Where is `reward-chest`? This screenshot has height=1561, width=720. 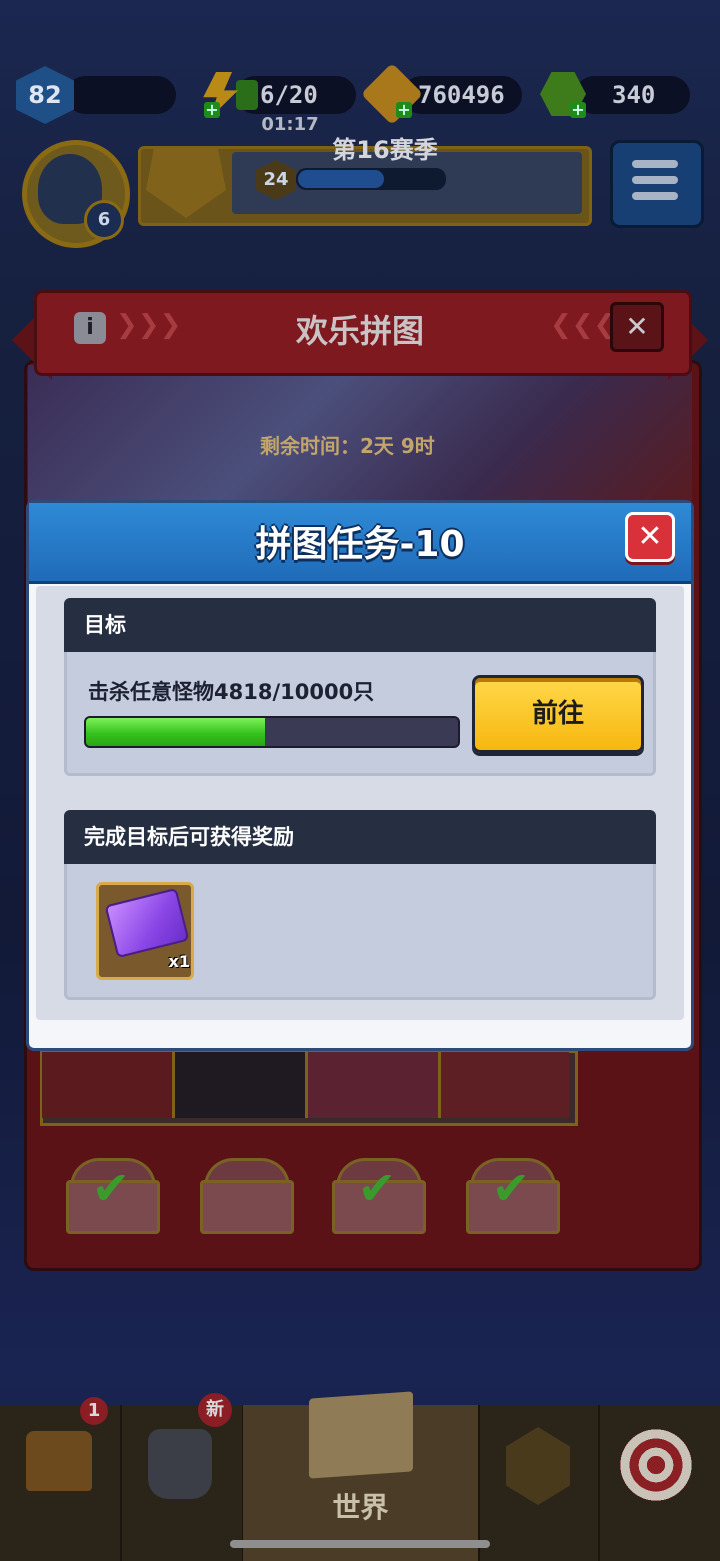 reward-chest is located at coordinates (247, 1196).